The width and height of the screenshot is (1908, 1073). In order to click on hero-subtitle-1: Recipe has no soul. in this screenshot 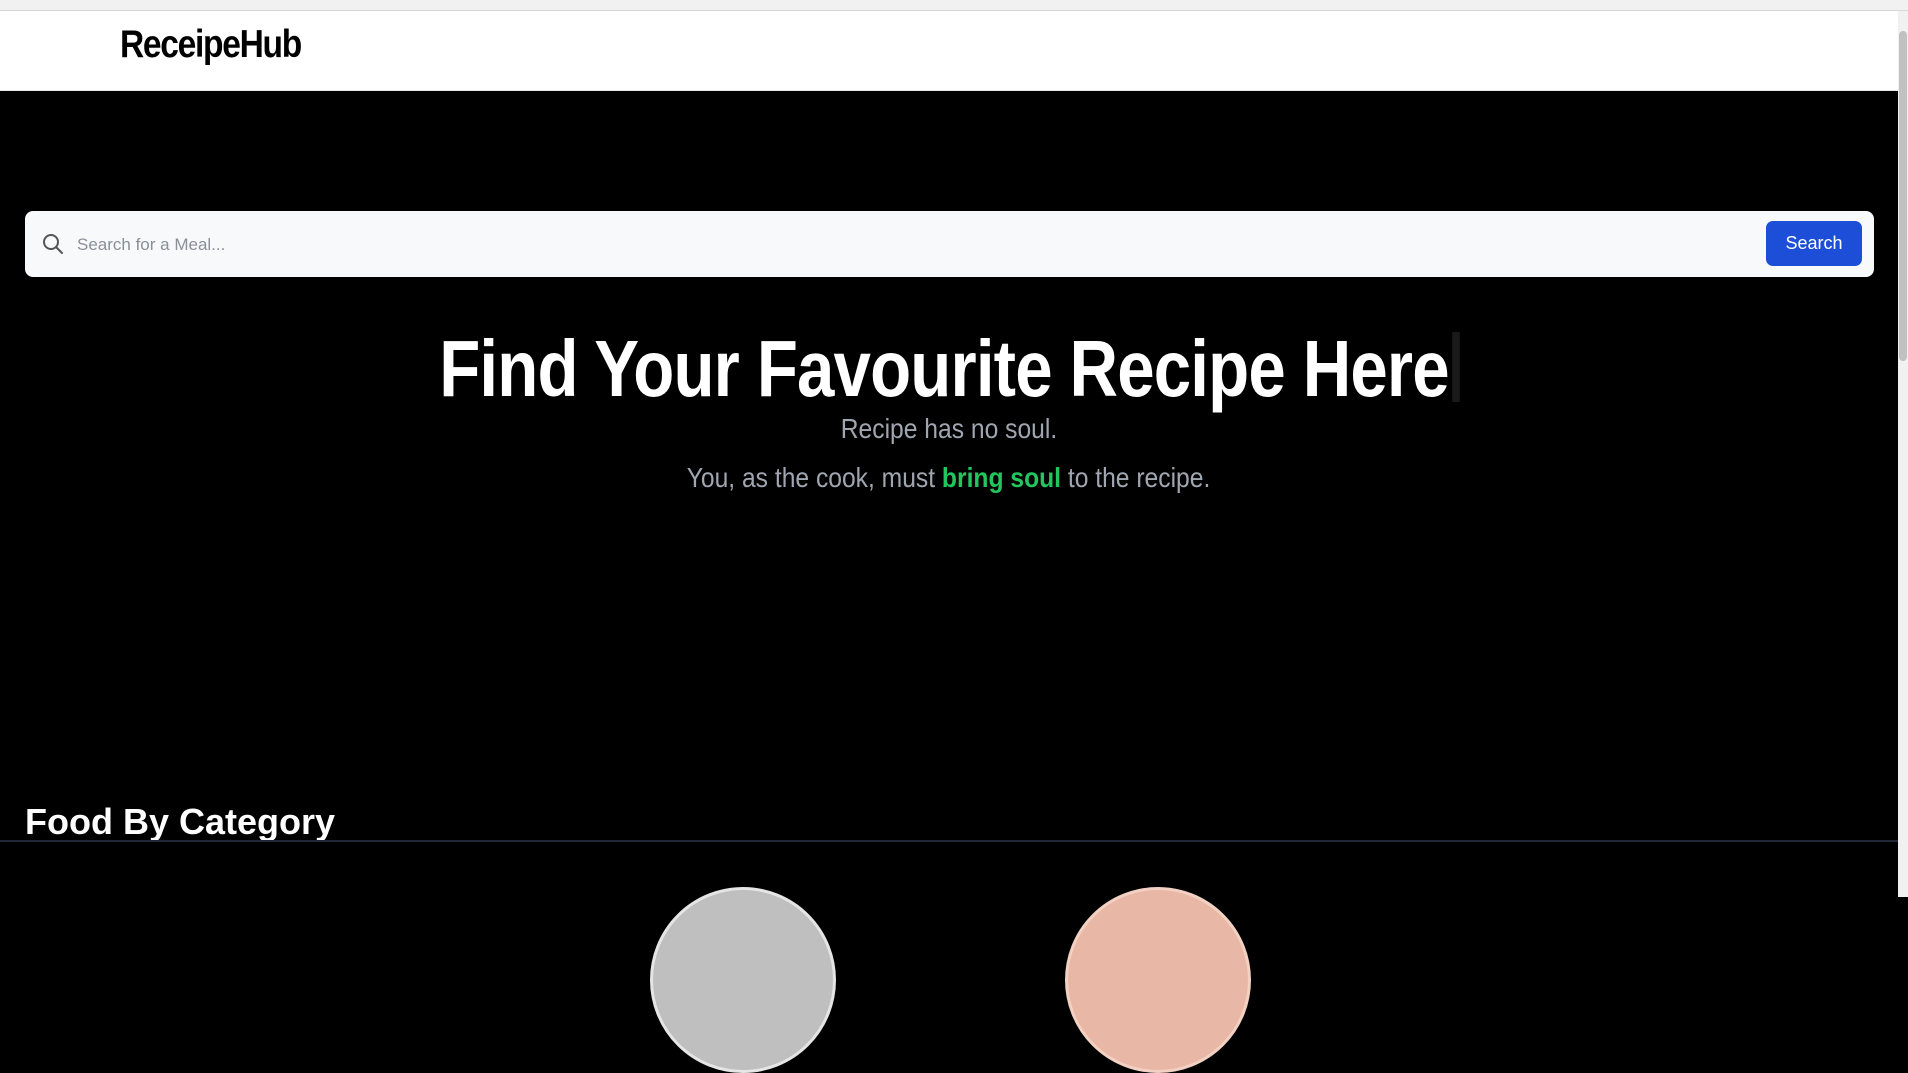, I will do `click(949, 429)`.